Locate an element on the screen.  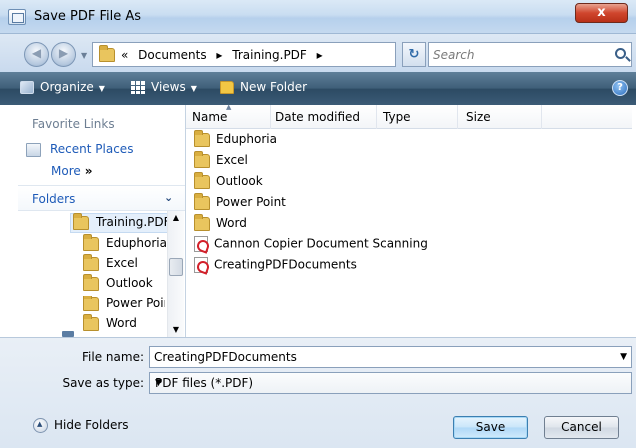
new-folder-label: New Folder is located at coordinates (274, 87).